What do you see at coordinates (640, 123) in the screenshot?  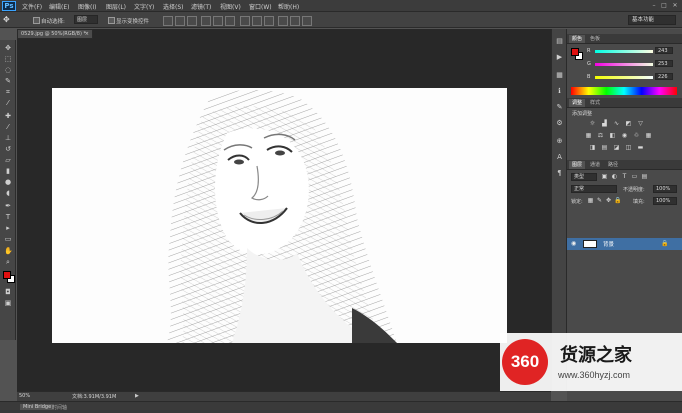 I see `vibrance-icon: ▽` at bounding box center [640, 123].